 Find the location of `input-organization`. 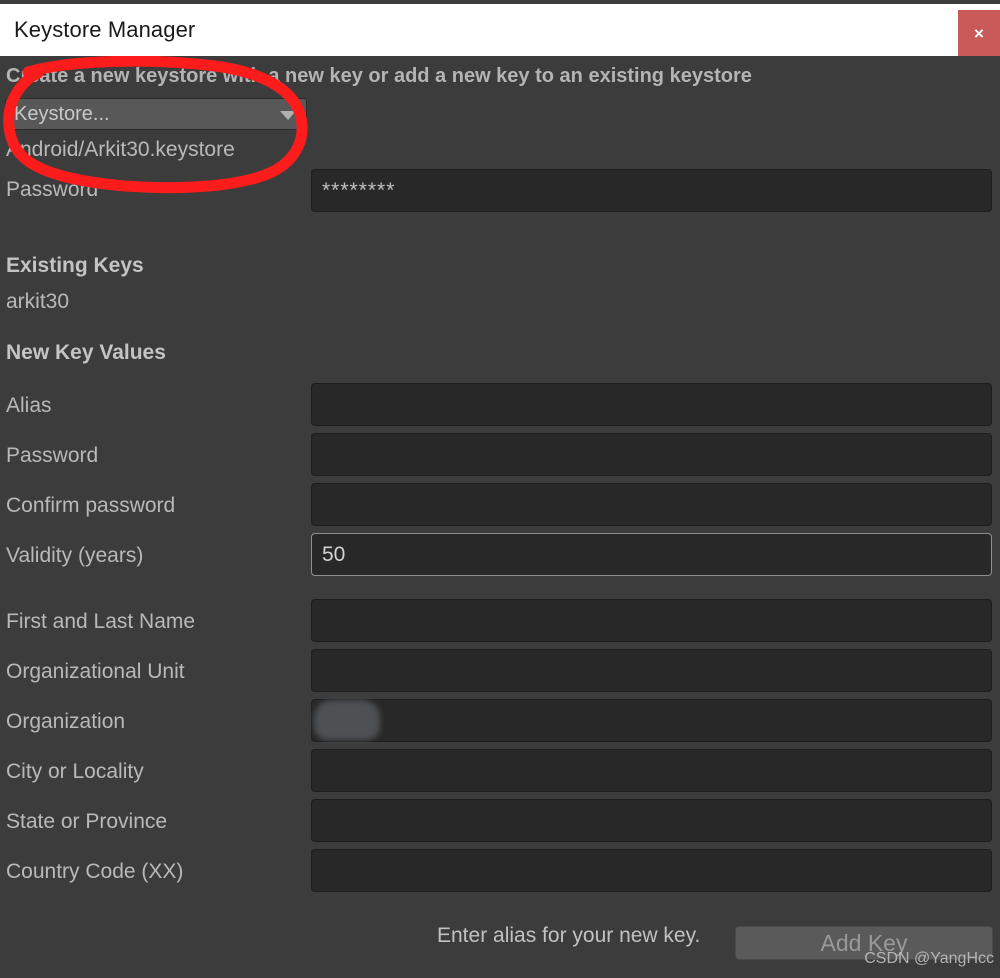

input-organization is located at coordinates (651, 720).